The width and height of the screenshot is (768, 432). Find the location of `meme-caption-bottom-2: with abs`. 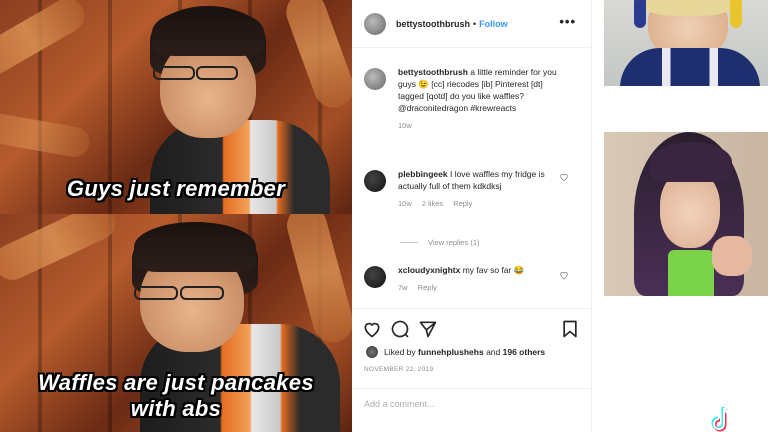

meme-caption-bottom-2: with abs is located at coordinates (176, 408).